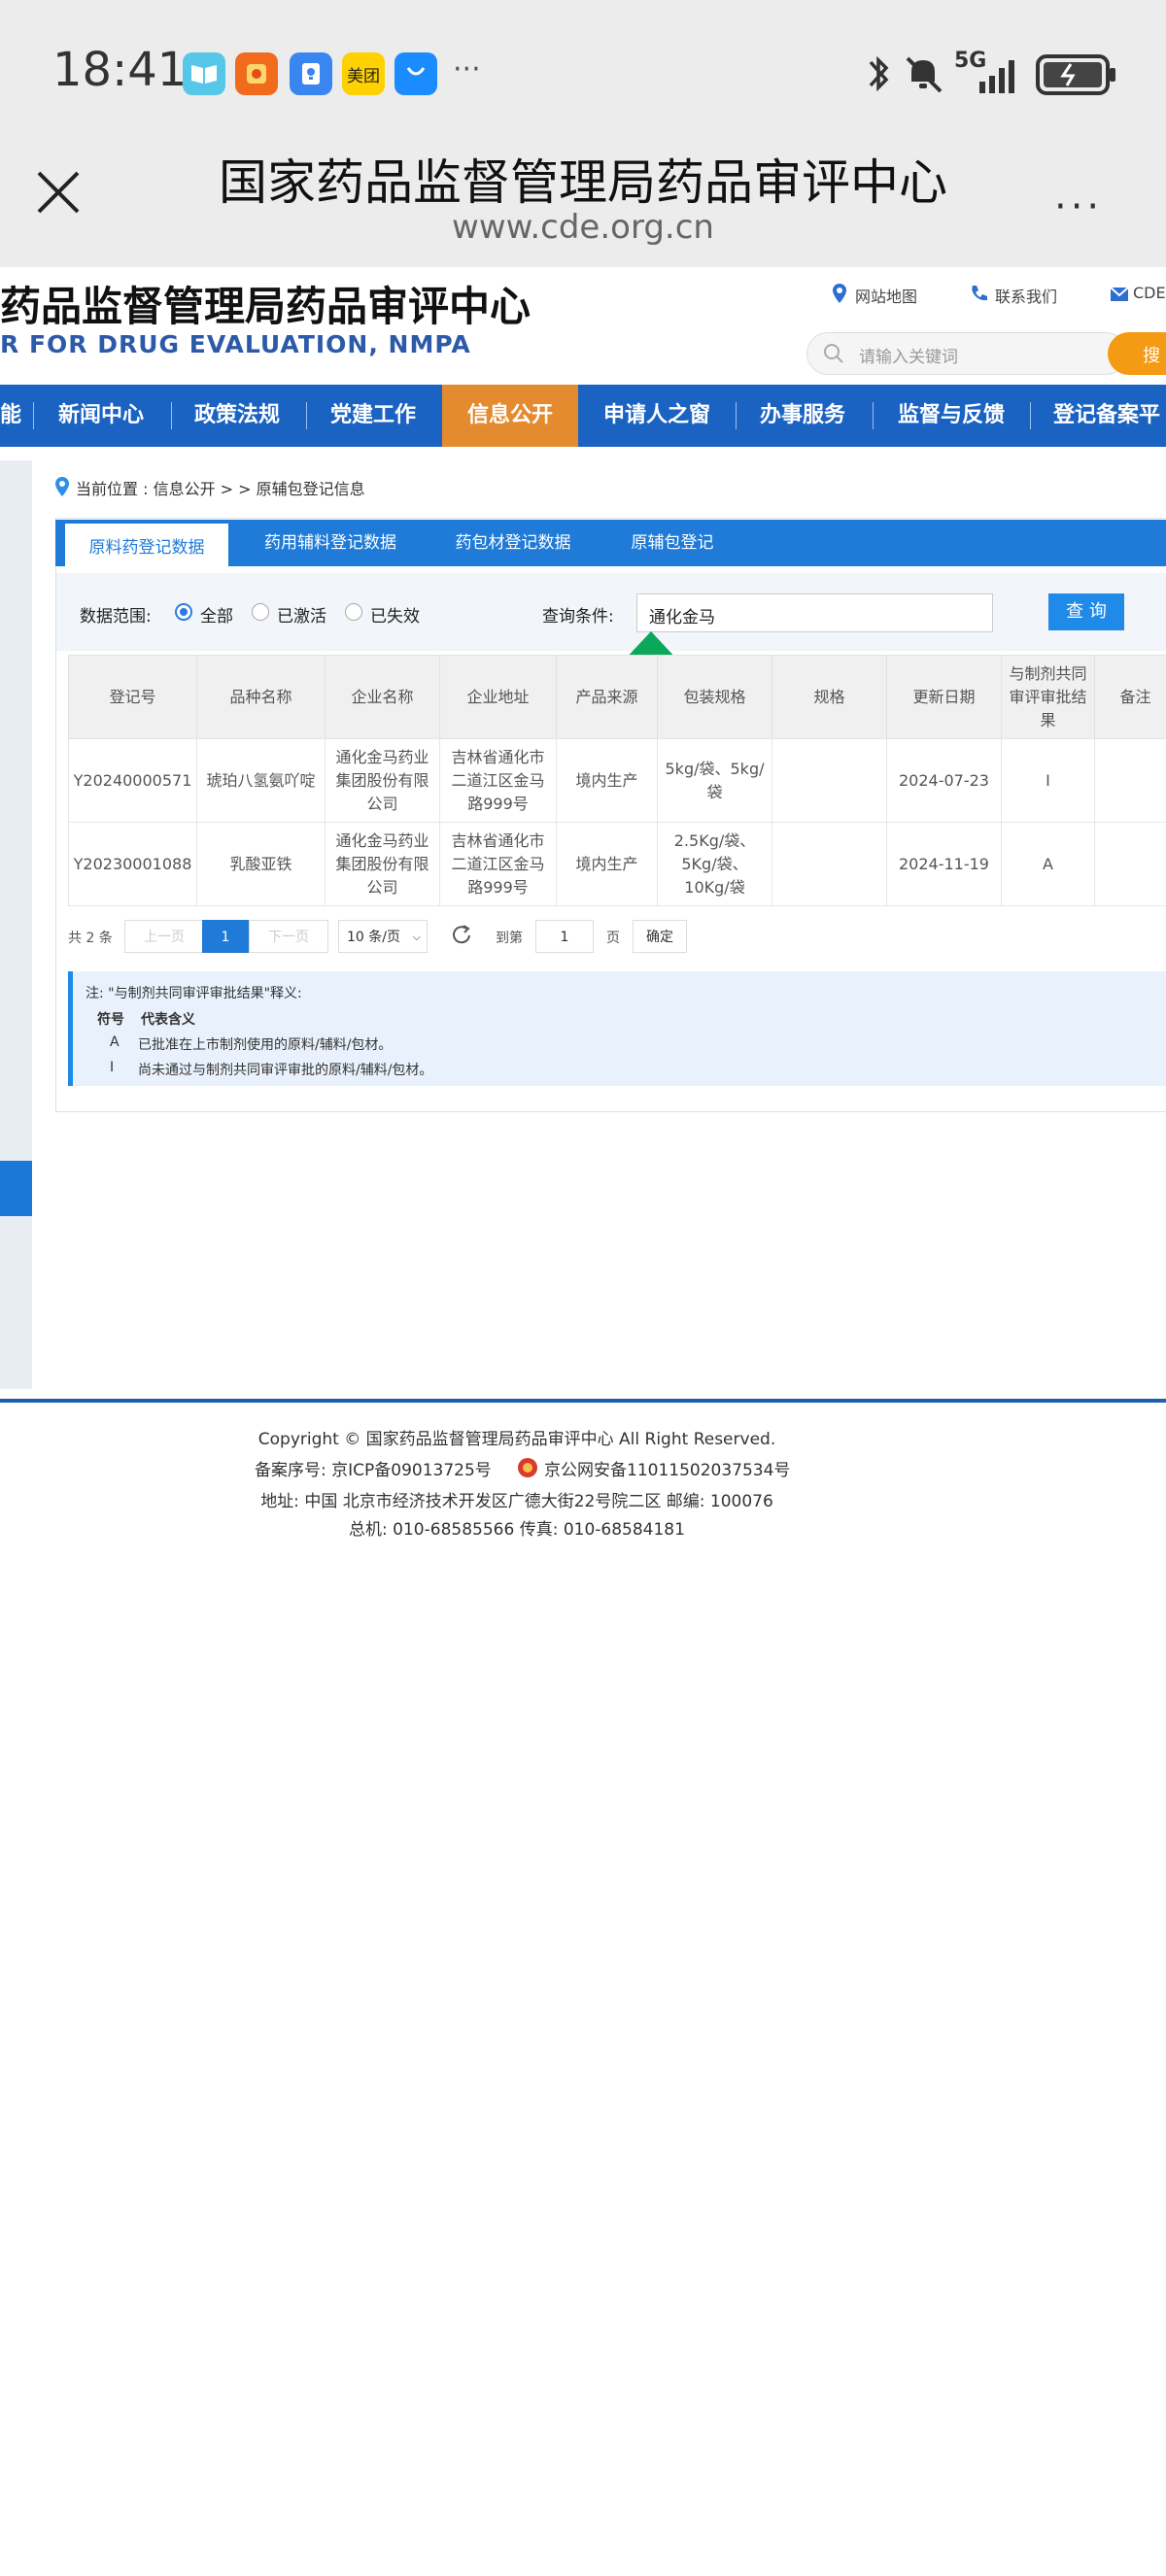 The height and width of the screenshot is (2576, 1166). What do you see at coordinates (829, 697) in the screenshot?
I see `col-header-spec: 规格` at bounding box center [829, 697].